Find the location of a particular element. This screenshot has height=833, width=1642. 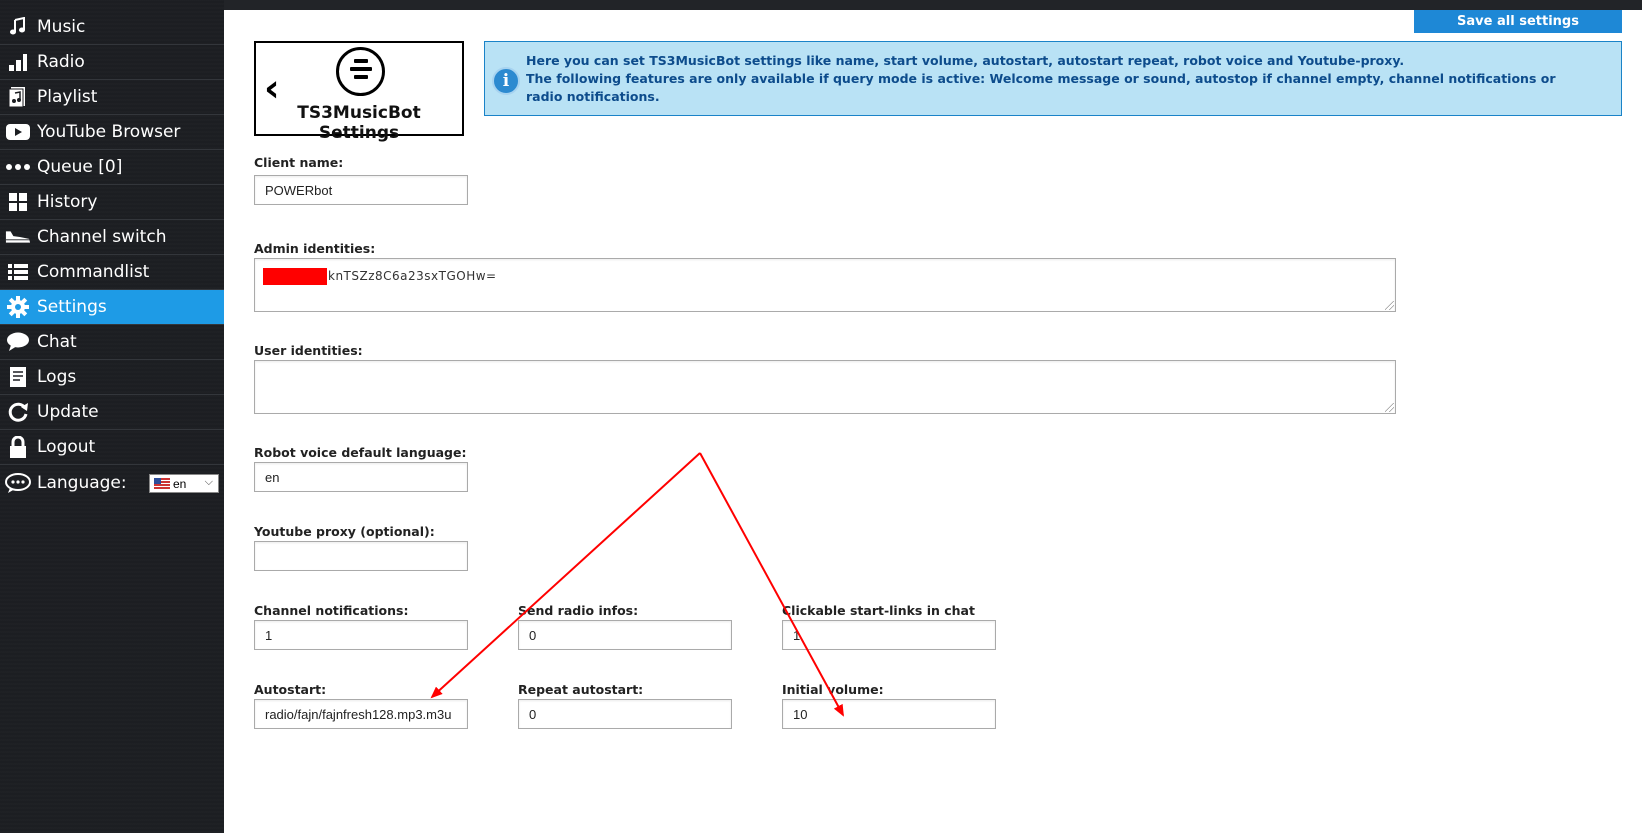

sidebar-item-settings: Settings is located at coordinates (112, 307).